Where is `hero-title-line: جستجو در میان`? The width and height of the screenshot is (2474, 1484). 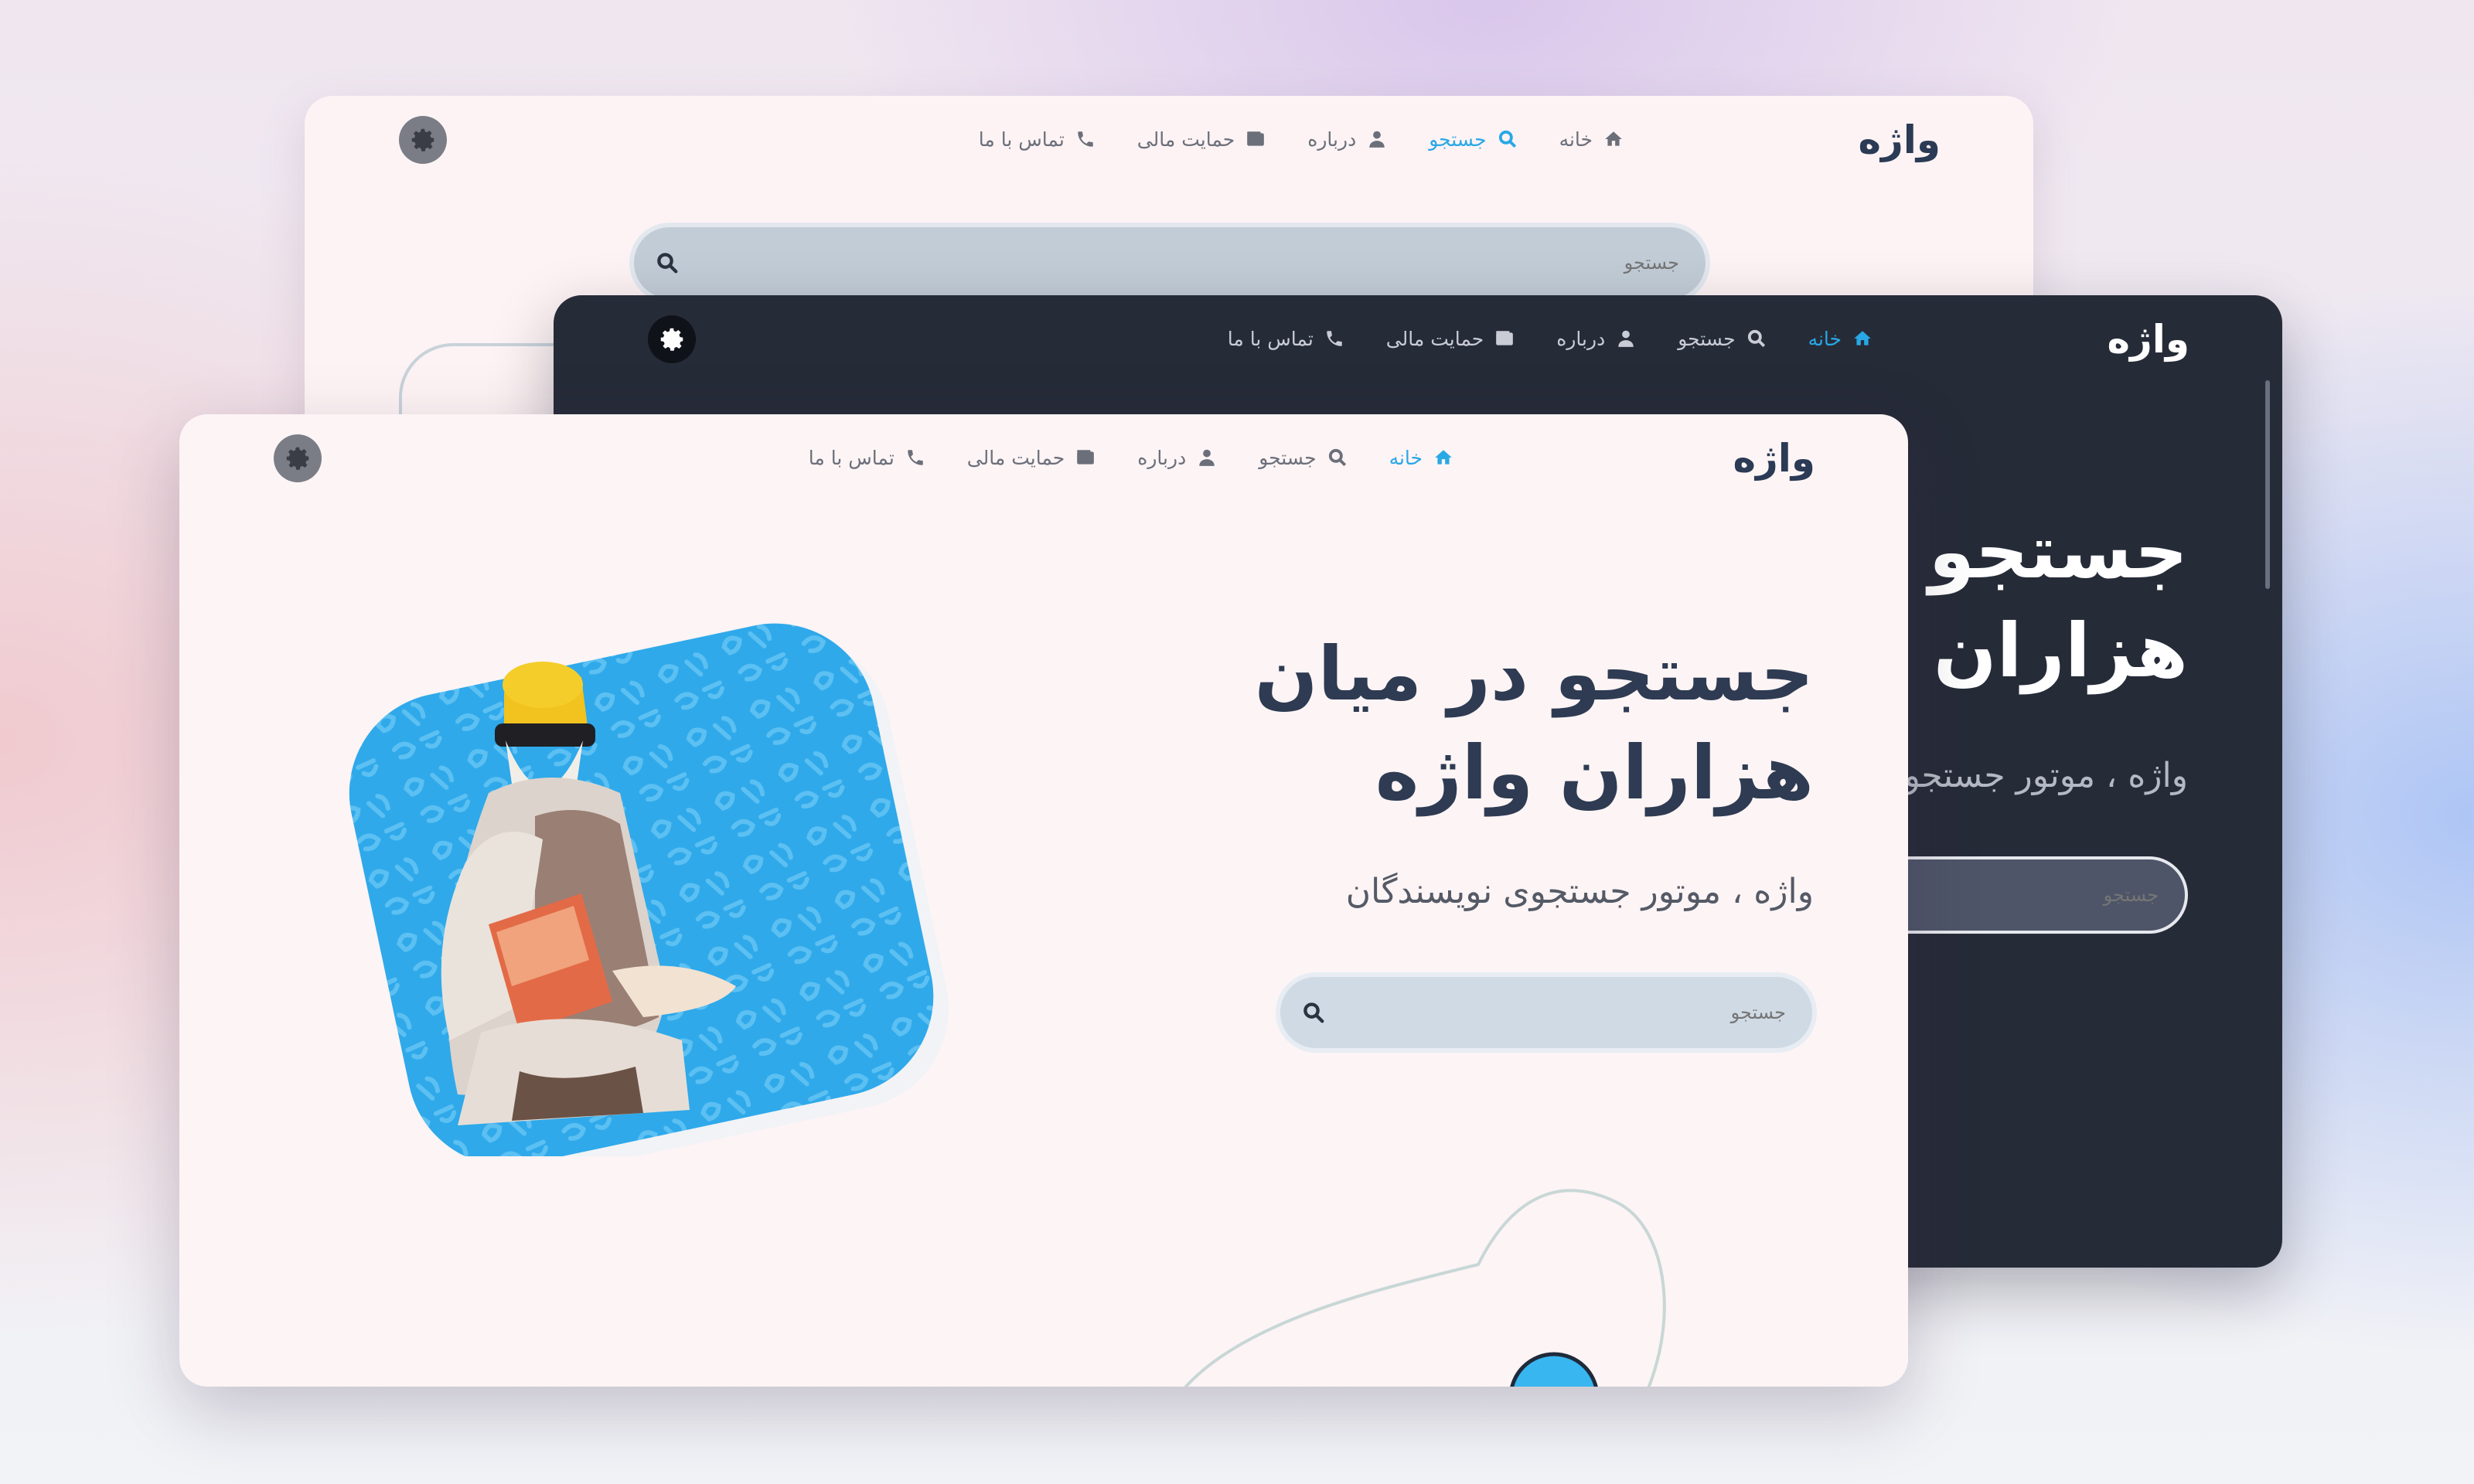 hero-title-line: جستجو در میان is located at coordinates (1534, 674).